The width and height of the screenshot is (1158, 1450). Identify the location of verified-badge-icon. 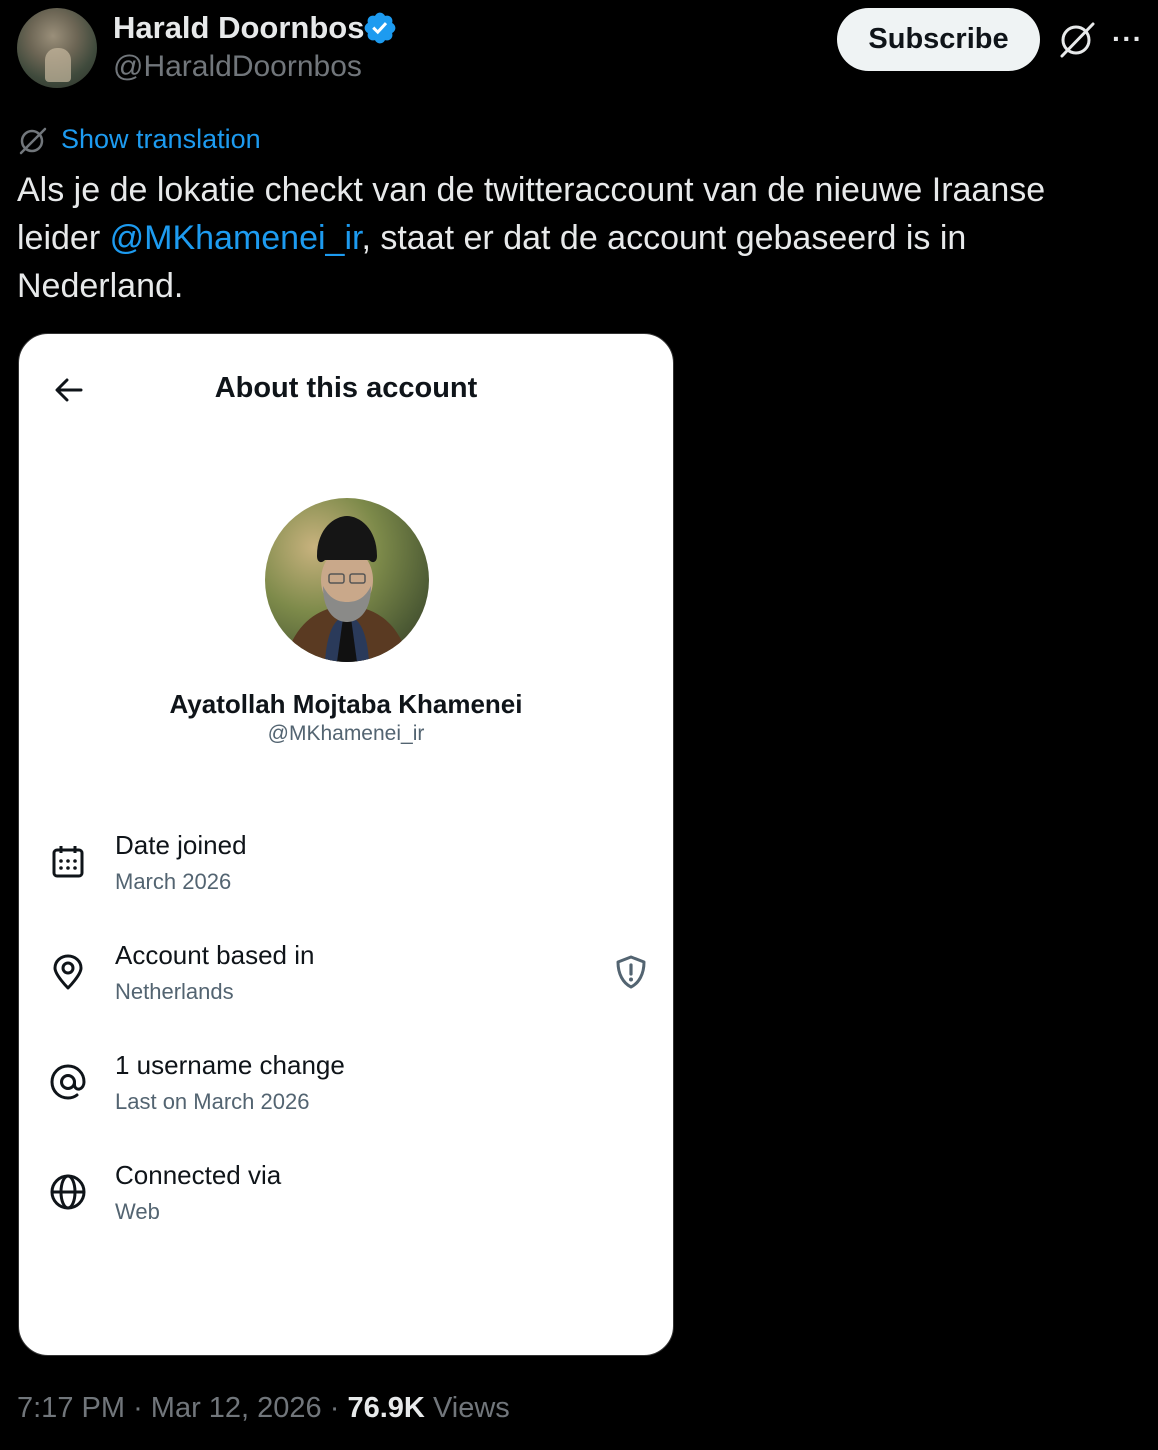
(380, 28).